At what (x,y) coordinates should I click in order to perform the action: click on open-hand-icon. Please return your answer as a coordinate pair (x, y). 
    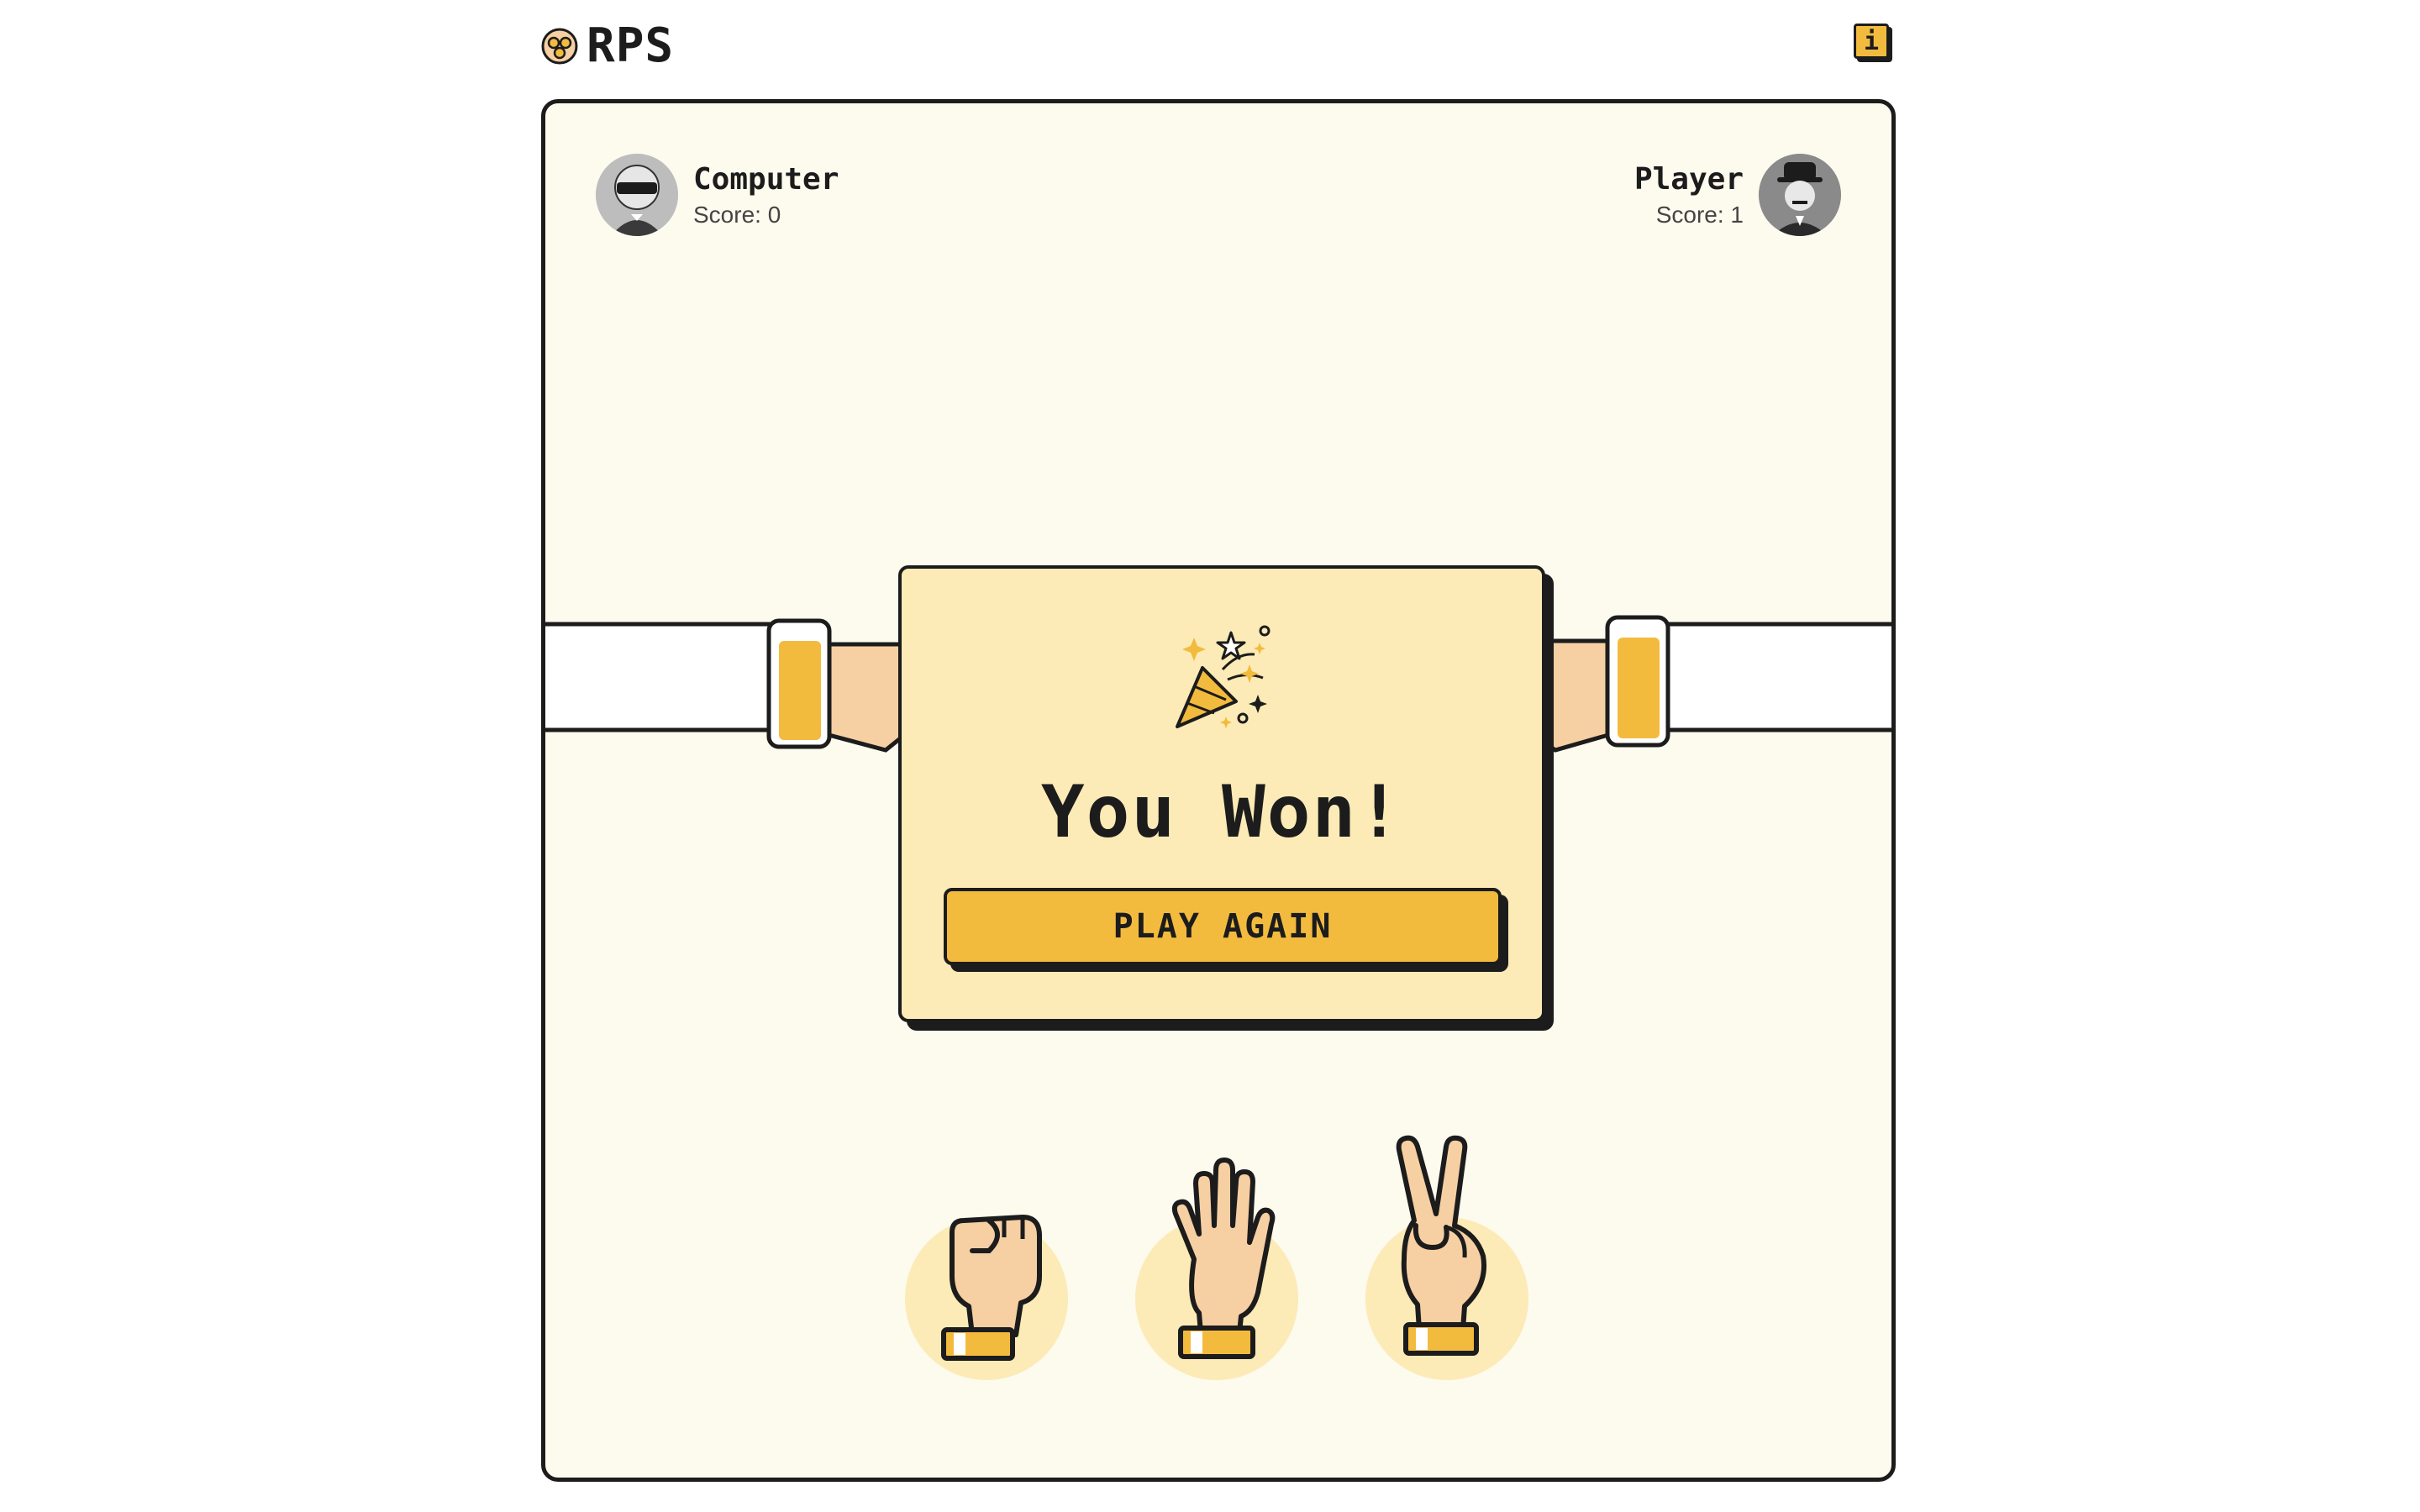
    Looking at the image, I should click on (1224, 1258).